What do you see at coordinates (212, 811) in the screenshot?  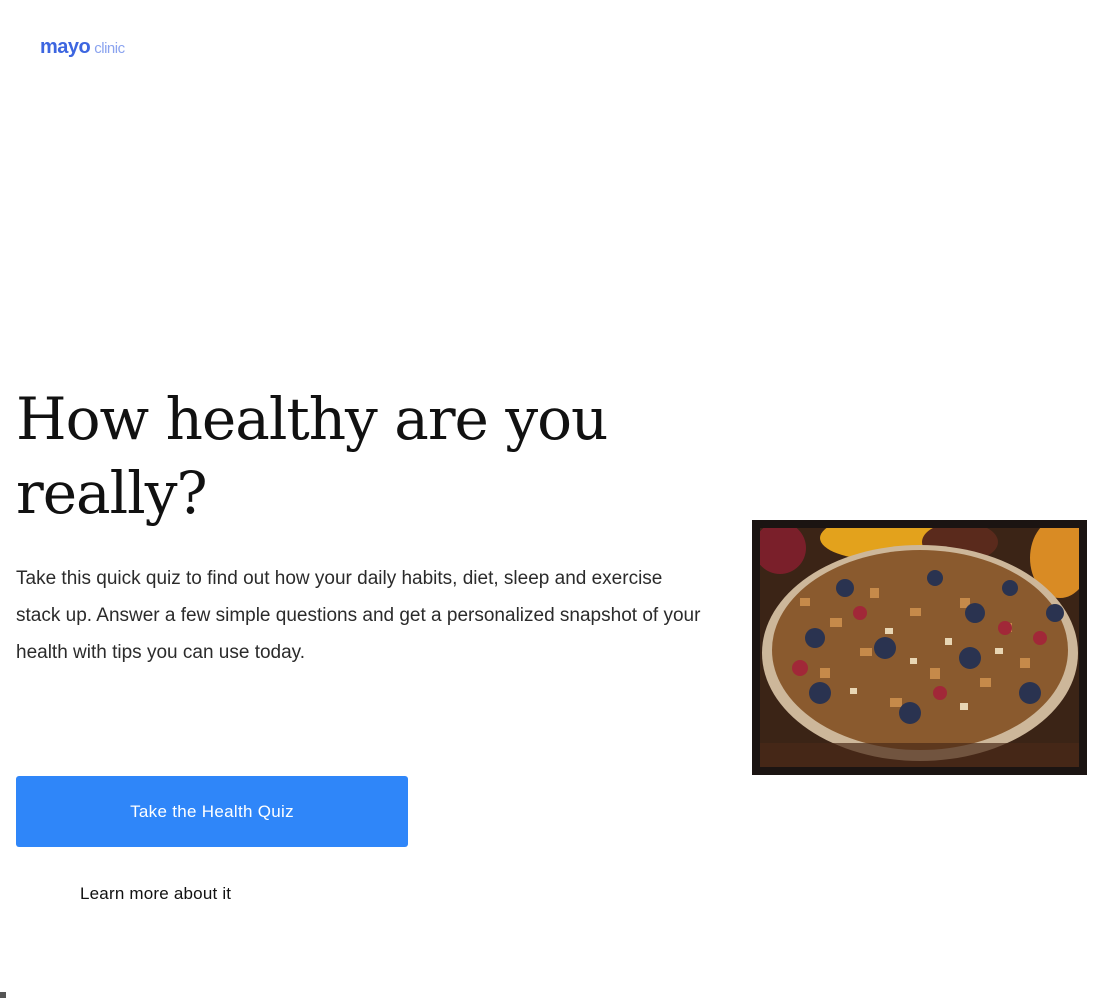 I see `take-quiz-button: Take the Health Quiz` at bounding box center [212, 811].